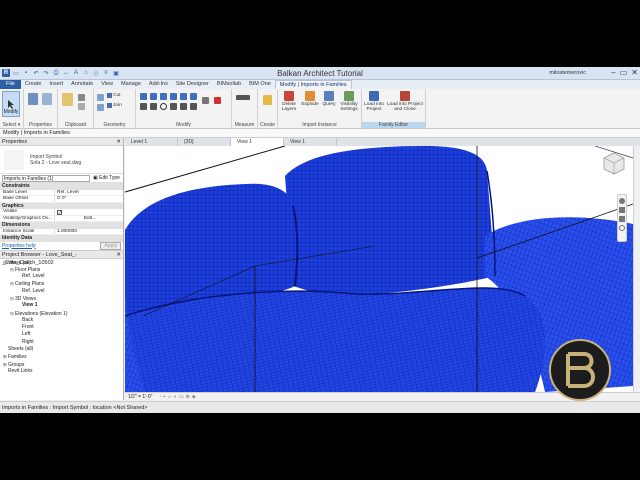 The width and height of the screenshot is (640, 480). Describe the element at coordinates (244, 142) in the screenshot. I see `view-tab-label: View 1` at that location.